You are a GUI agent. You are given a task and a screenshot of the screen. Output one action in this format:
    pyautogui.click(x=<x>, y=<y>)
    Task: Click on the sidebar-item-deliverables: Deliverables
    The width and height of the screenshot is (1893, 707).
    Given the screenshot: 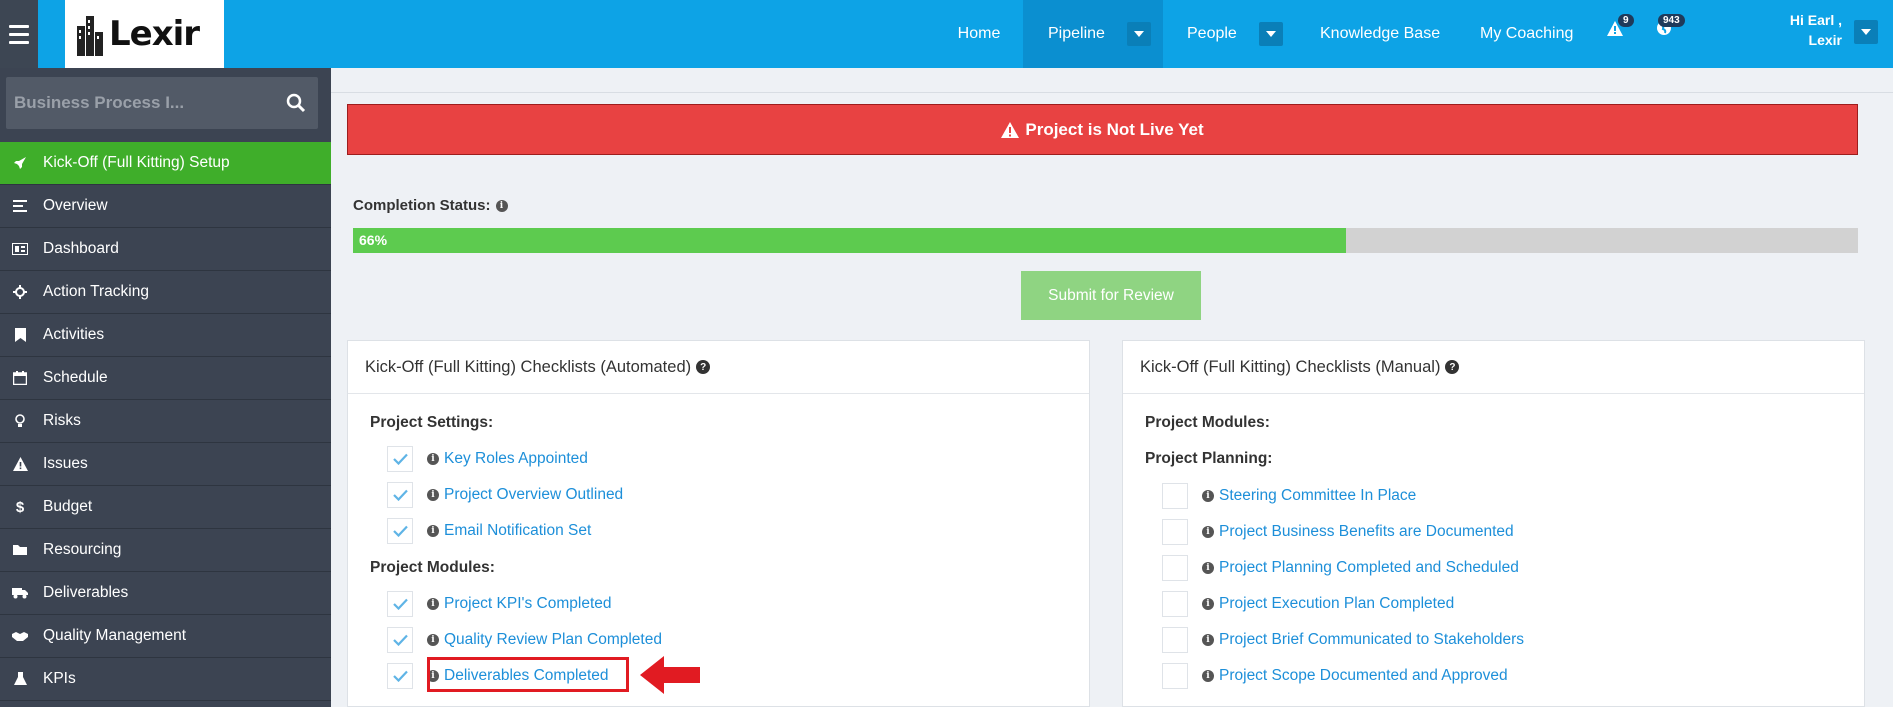 What is the action you would take?
    pyautogui.click(x=165, y=593)
    